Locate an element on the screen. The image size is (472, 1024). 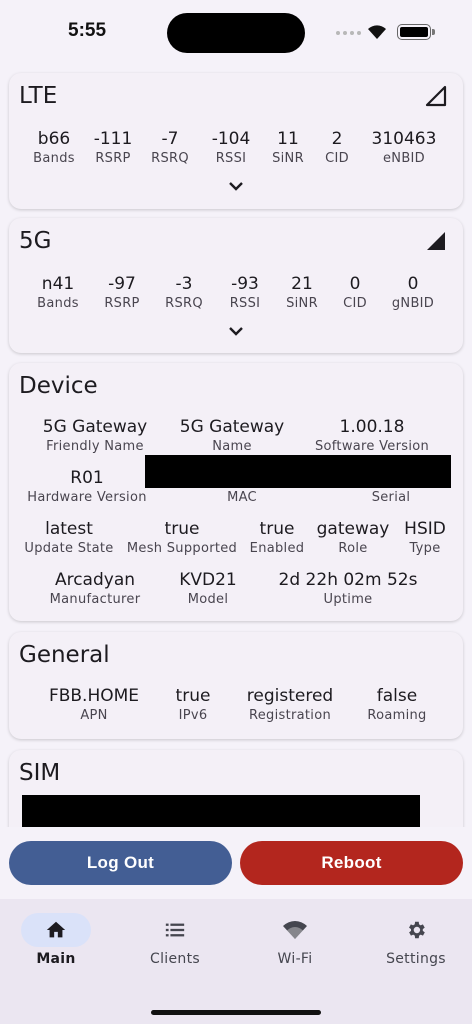
device-uptime: 2d 22h 02m 52s Uptime is located at coordinates (348, 588).